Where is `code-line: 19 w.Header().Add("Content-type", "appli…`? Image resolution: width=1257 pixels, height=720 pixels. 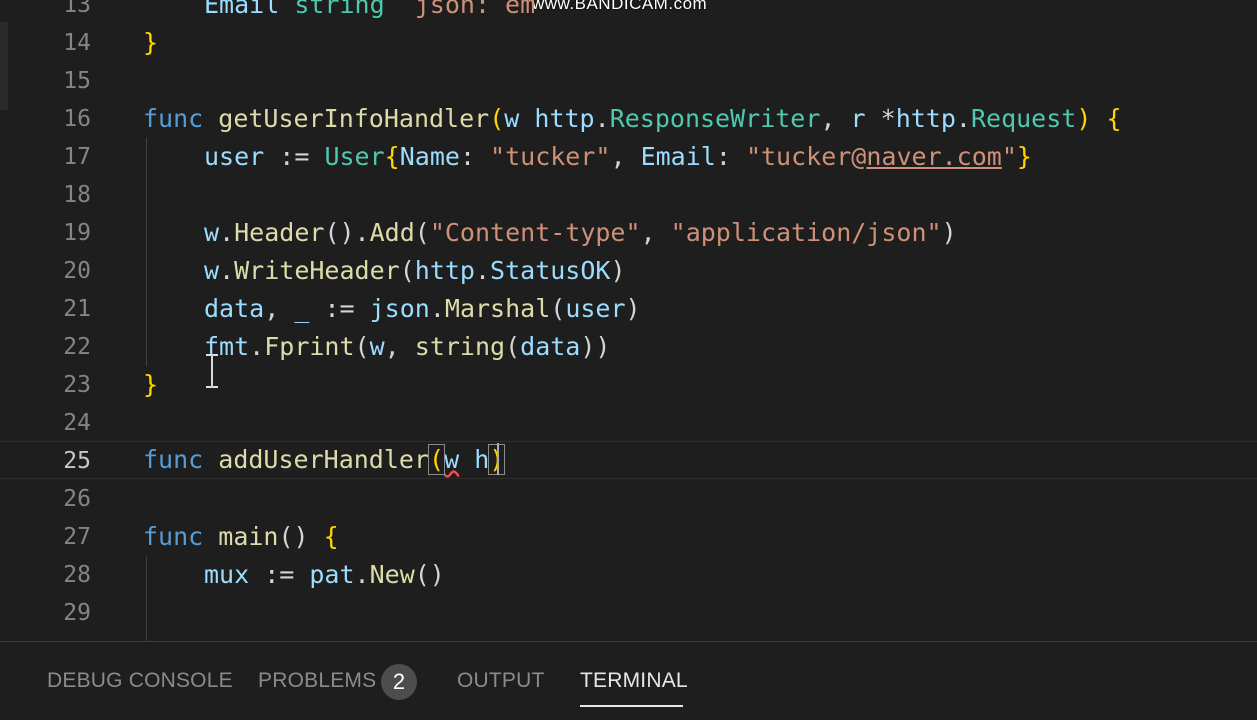 code-line: 19 w.Header().Add("Content-type", "appli… is located at coordinates (628, 233).